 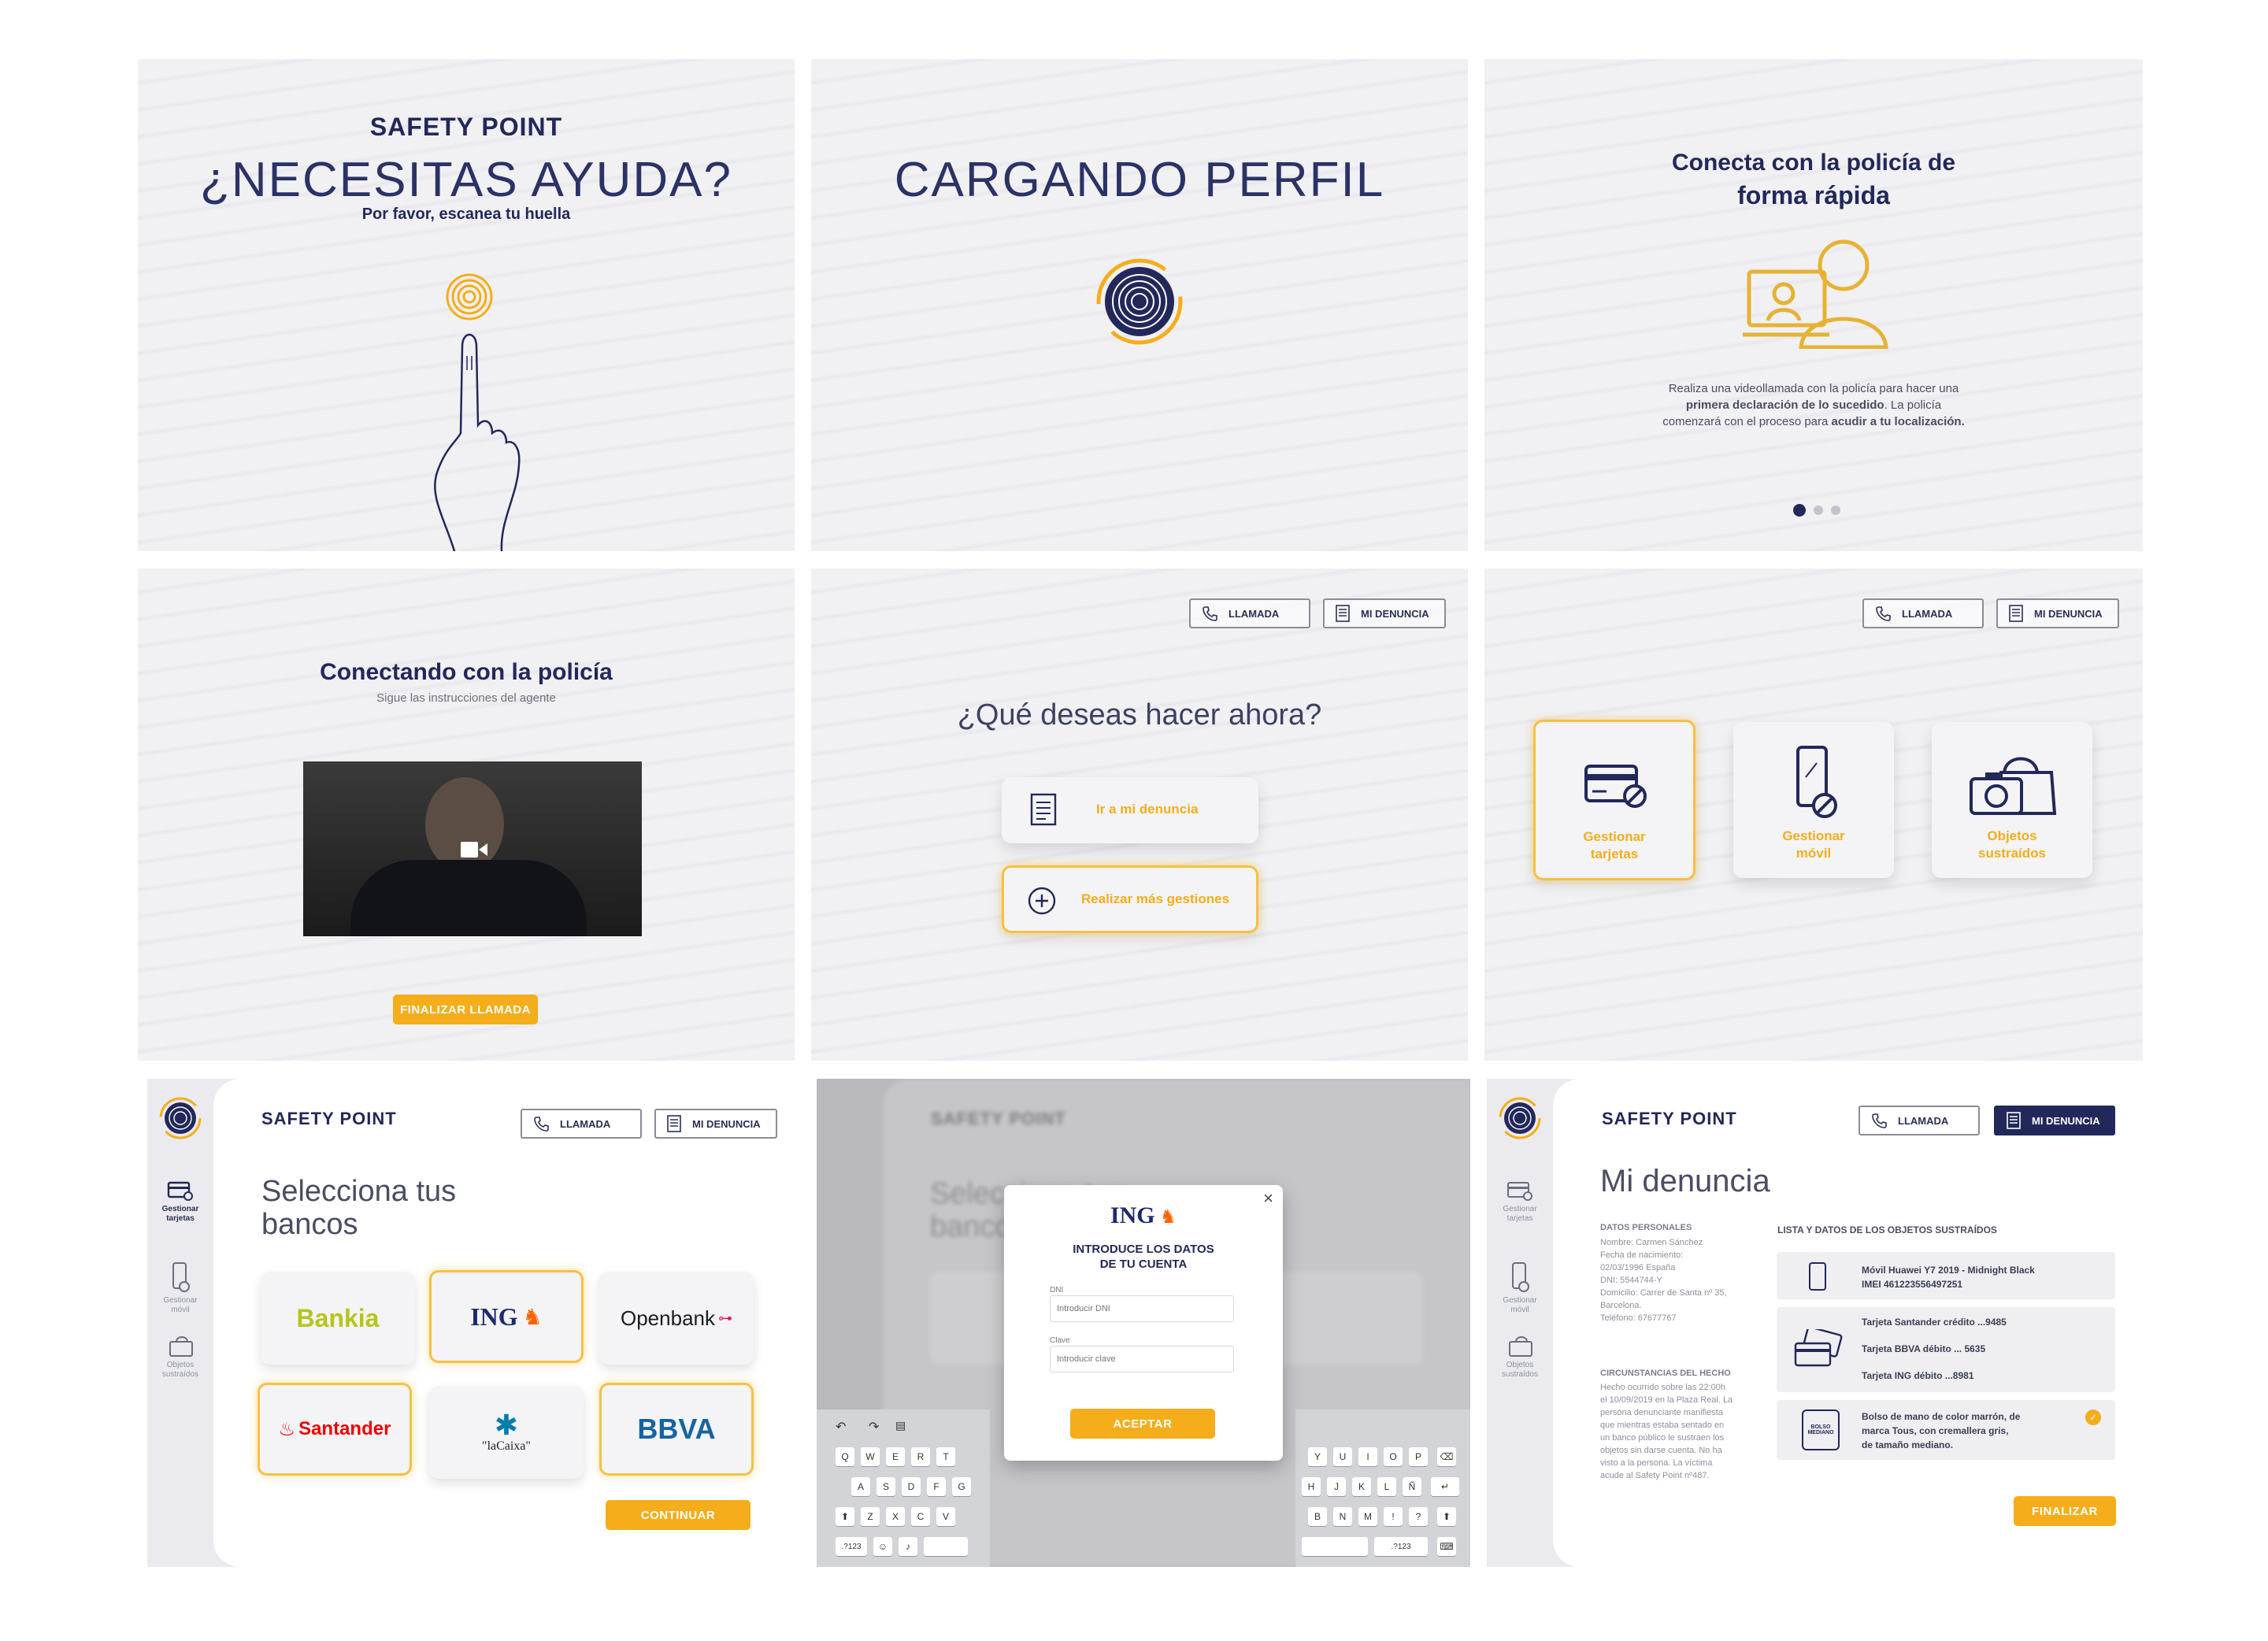 What do you see at coordinates (1142, 1359) in the screenshot?
I see `password-input` at bounding box center [1142, 1359].